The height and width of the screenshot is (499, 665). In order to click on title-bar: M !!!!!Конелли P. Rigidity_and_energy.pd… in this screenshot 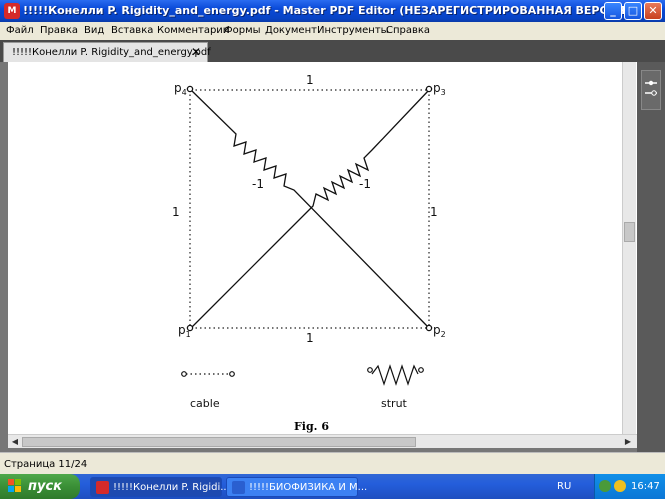, I will do `click(332, 11)`.